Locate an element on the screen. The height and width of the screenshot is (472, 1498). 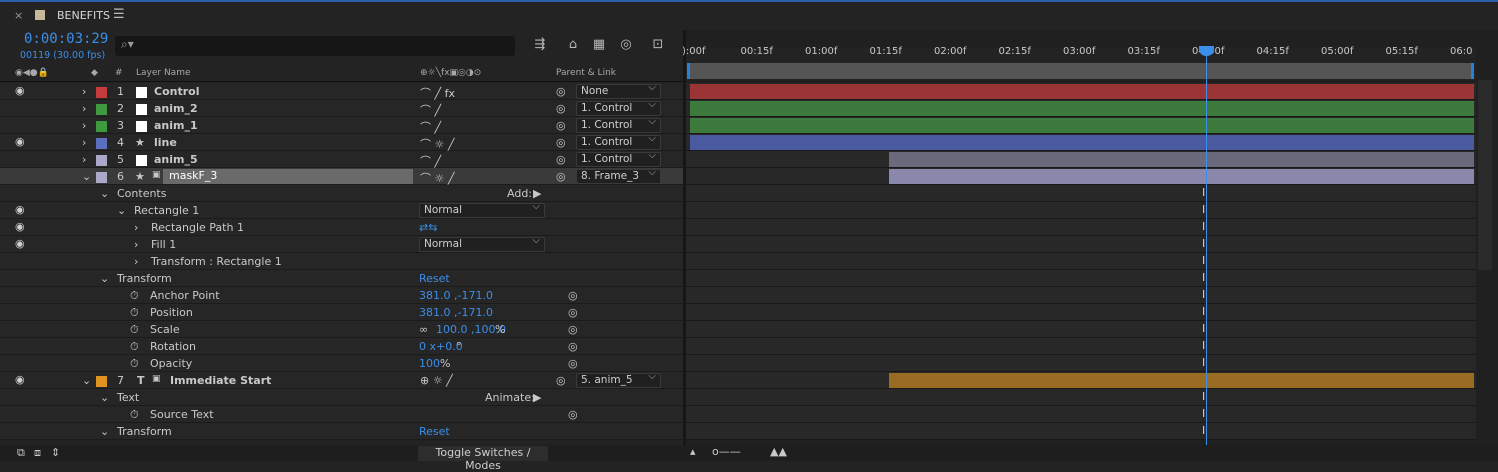
motion-blur-icon: ◎ is located at coordinates (626, 46).